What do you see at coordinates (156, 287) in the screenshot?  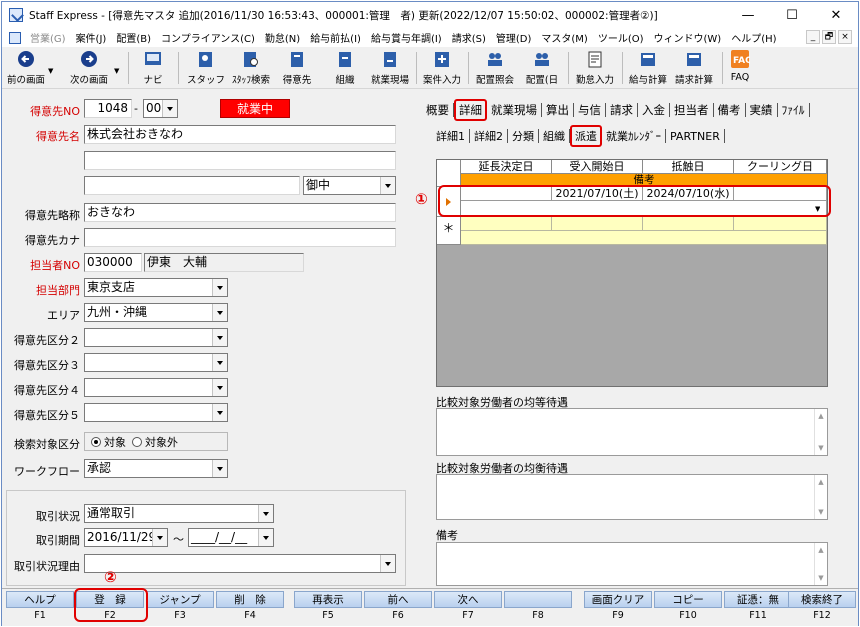 I see `dept-select: 東京支店` at bounding box center [156, 287].